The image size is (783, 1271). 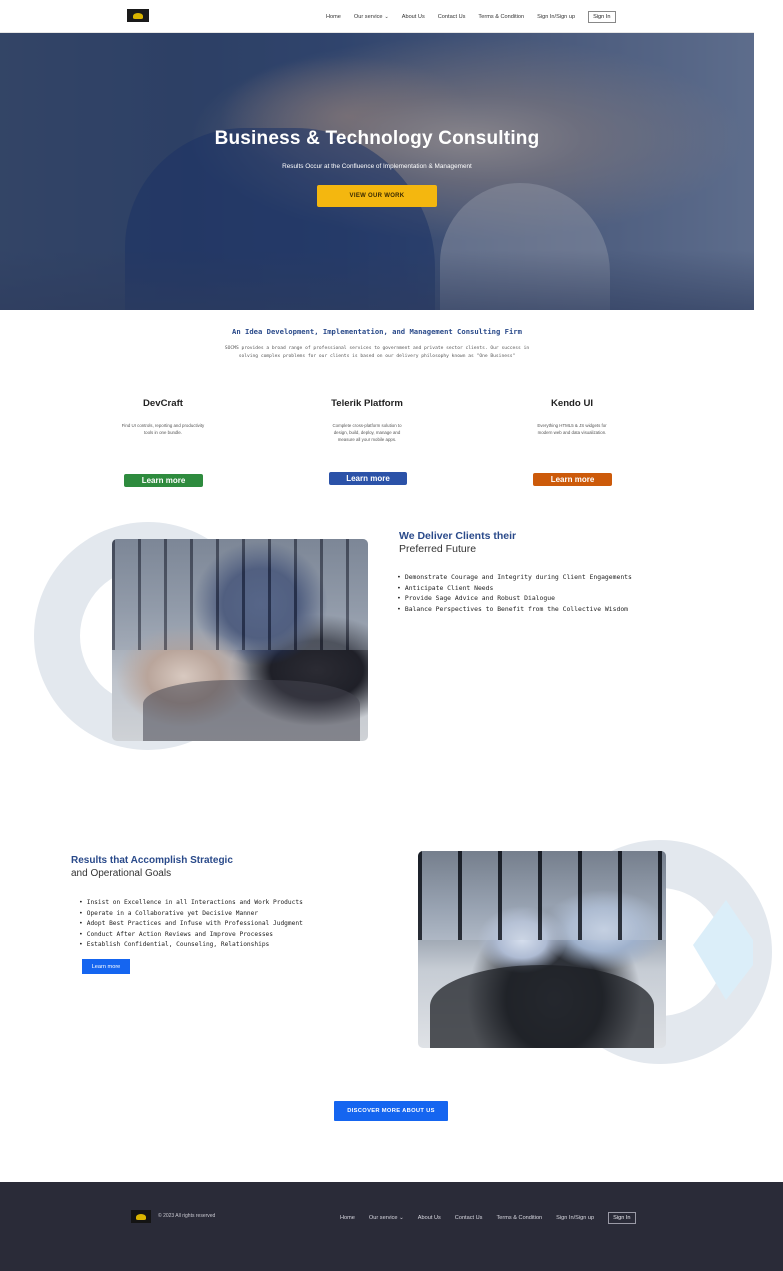 What do you see at coordinates (383, 1218) in the screenshot?
I see `footer-nav-our-service-label: Our service` at bounding box center [383, 1218].